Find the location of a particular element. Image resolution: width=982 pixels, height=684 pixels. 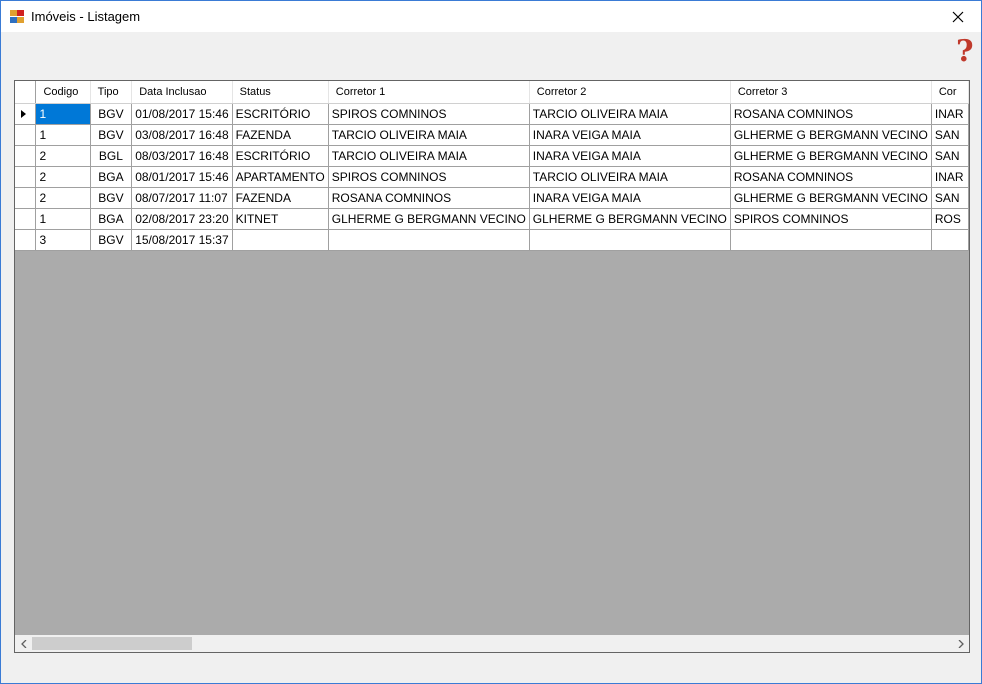

horizontal-scrollbar is located at coordinates (492, 643).